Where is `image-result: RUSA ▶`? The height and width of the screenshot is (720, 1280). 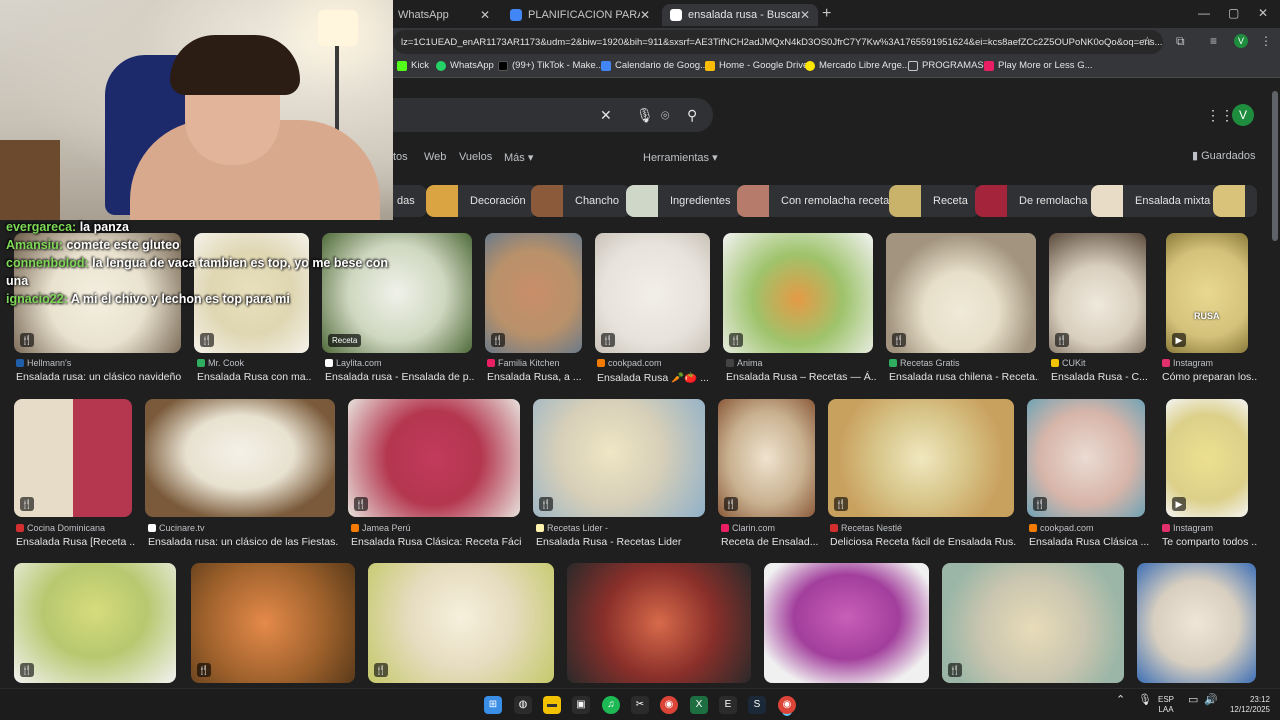 image-result: RUSA ▶ is located at coordinates (1207, 293).